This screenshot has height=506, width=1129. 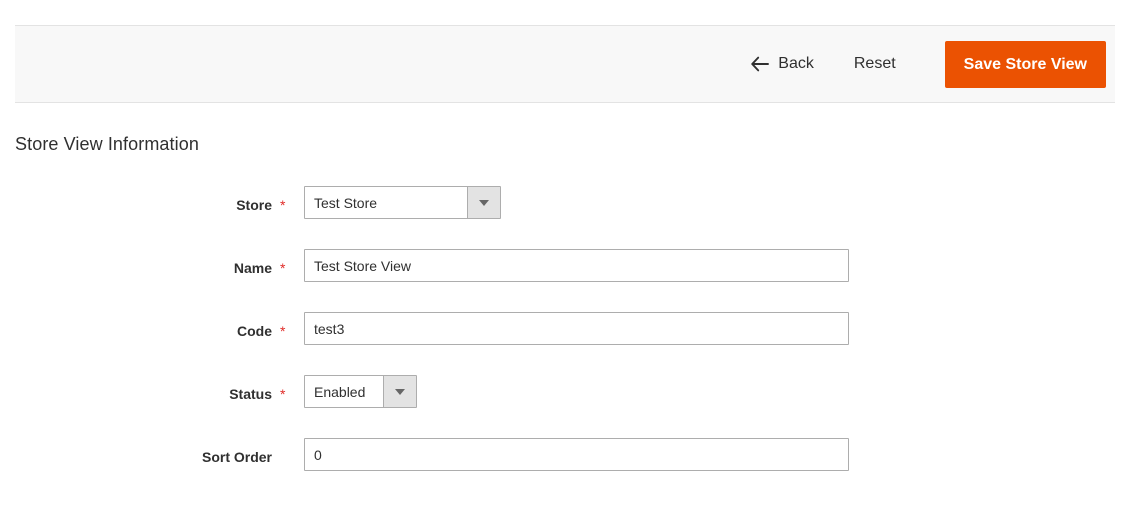 I want to click on store-select-toggle, so click(x=483, y=202).